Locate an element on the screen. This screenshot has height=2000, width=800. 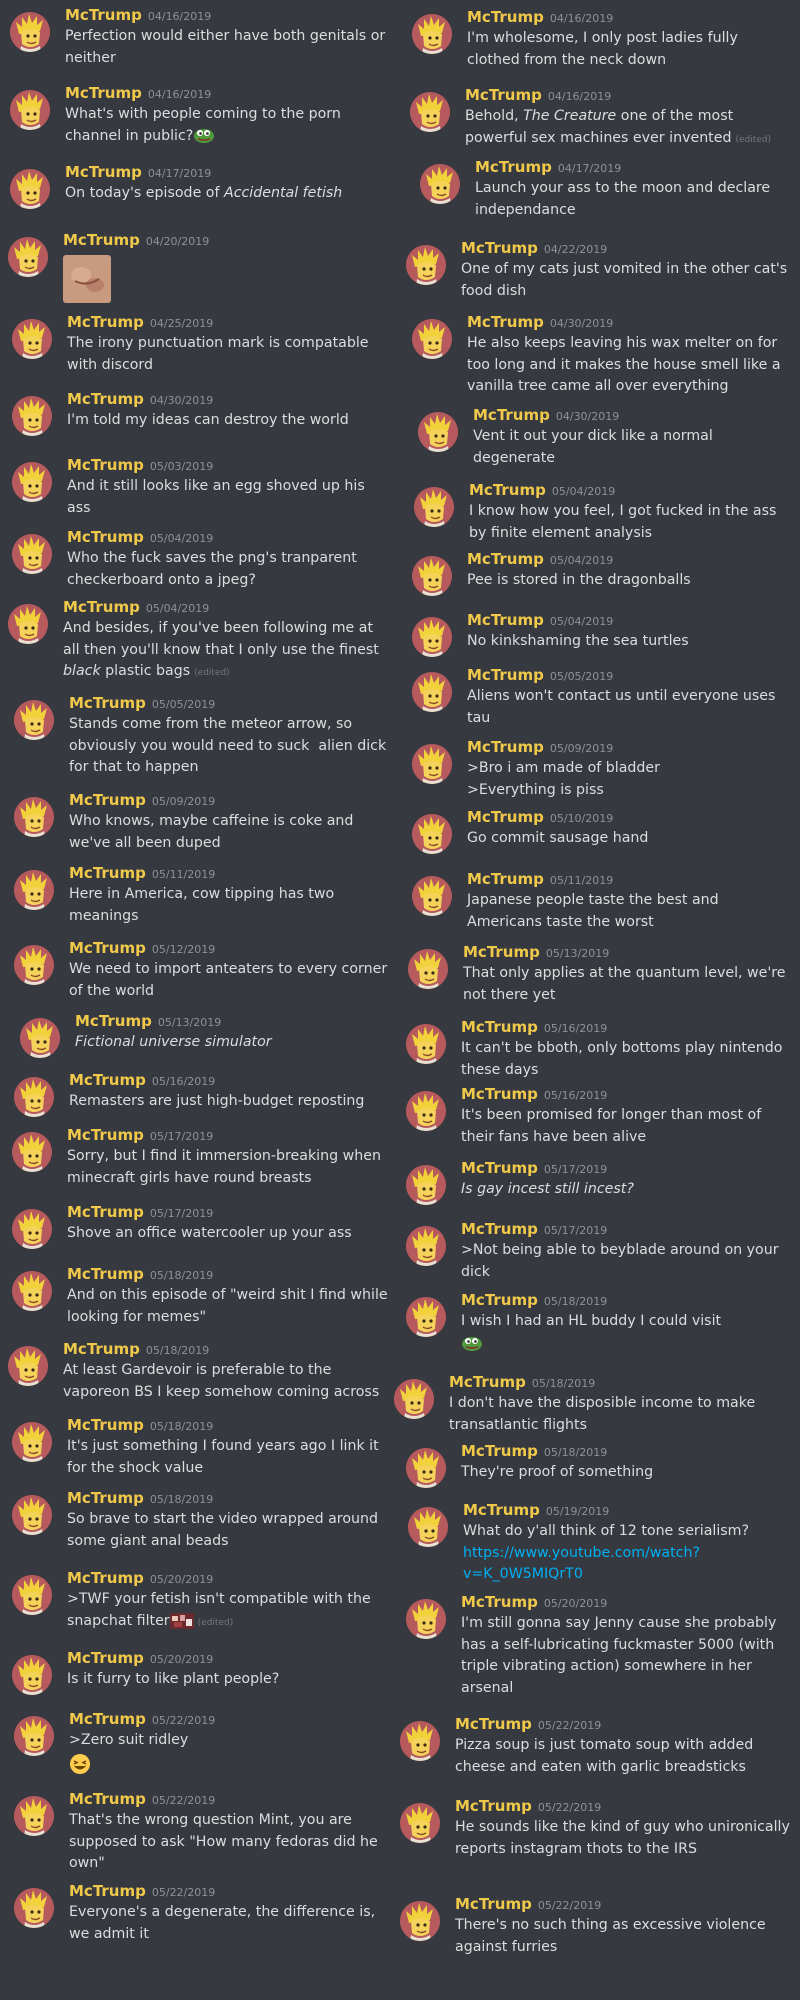
image-attachment is located at coordinates (87, 279).